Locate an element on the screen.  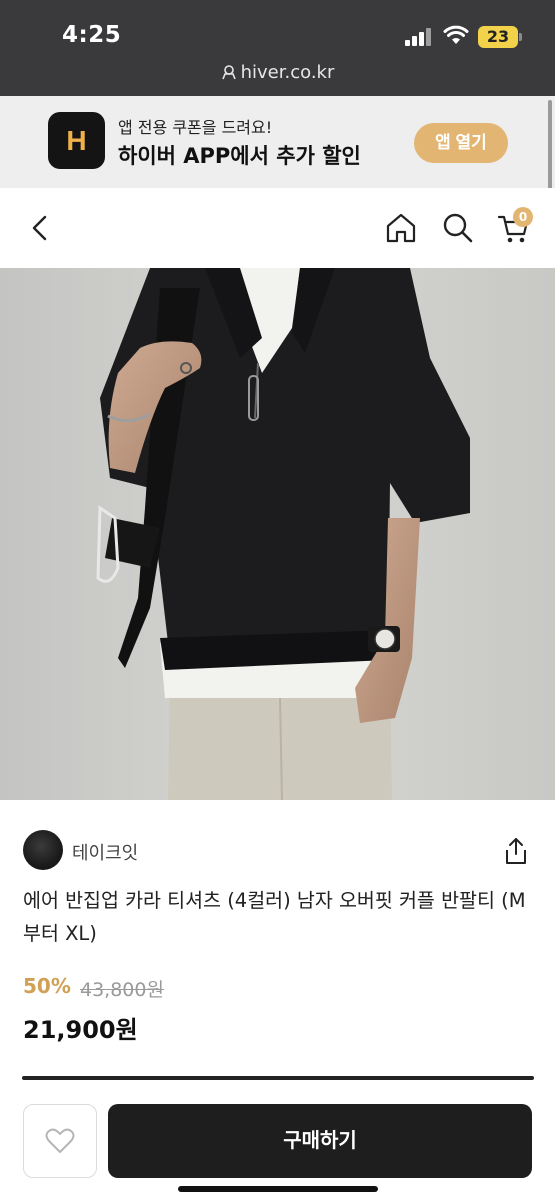
discount-rate: 50% is located at coordinates (47, 986).